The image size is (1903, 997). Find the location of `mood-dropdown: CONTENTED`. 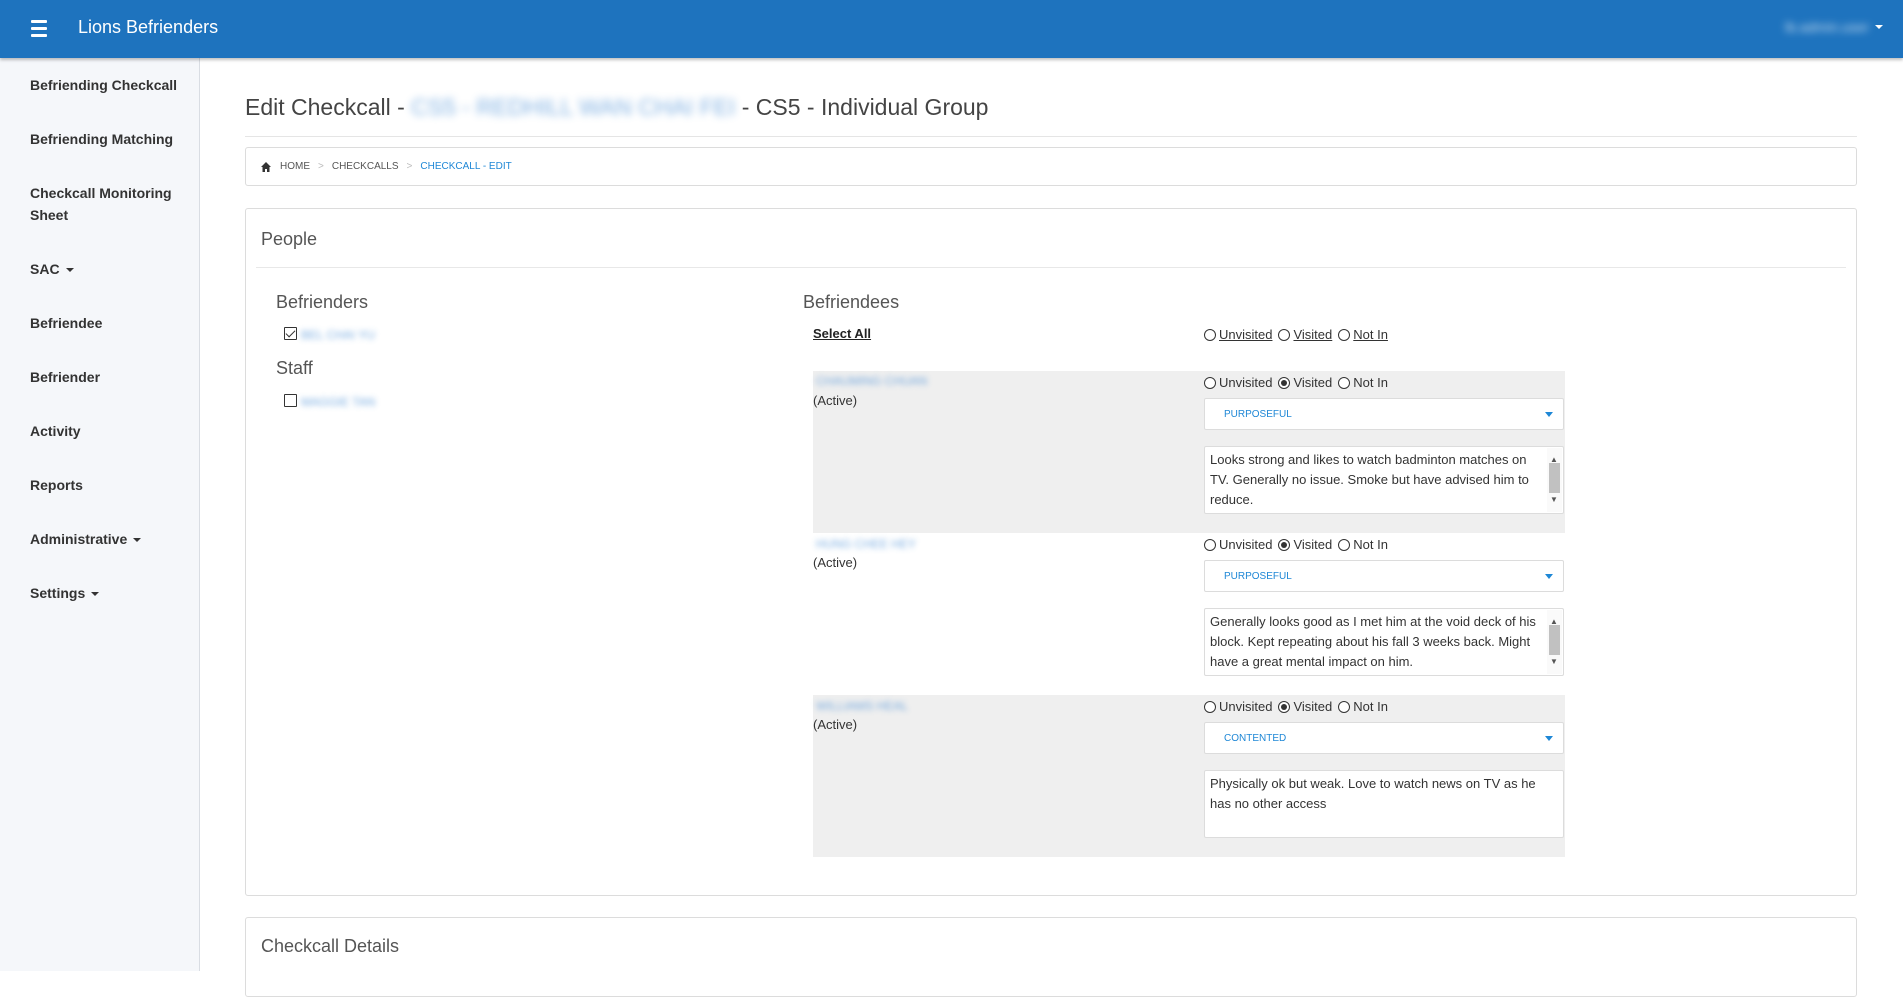

mood-dropdown: CONTENTED is located at coordinates (1384, 738).